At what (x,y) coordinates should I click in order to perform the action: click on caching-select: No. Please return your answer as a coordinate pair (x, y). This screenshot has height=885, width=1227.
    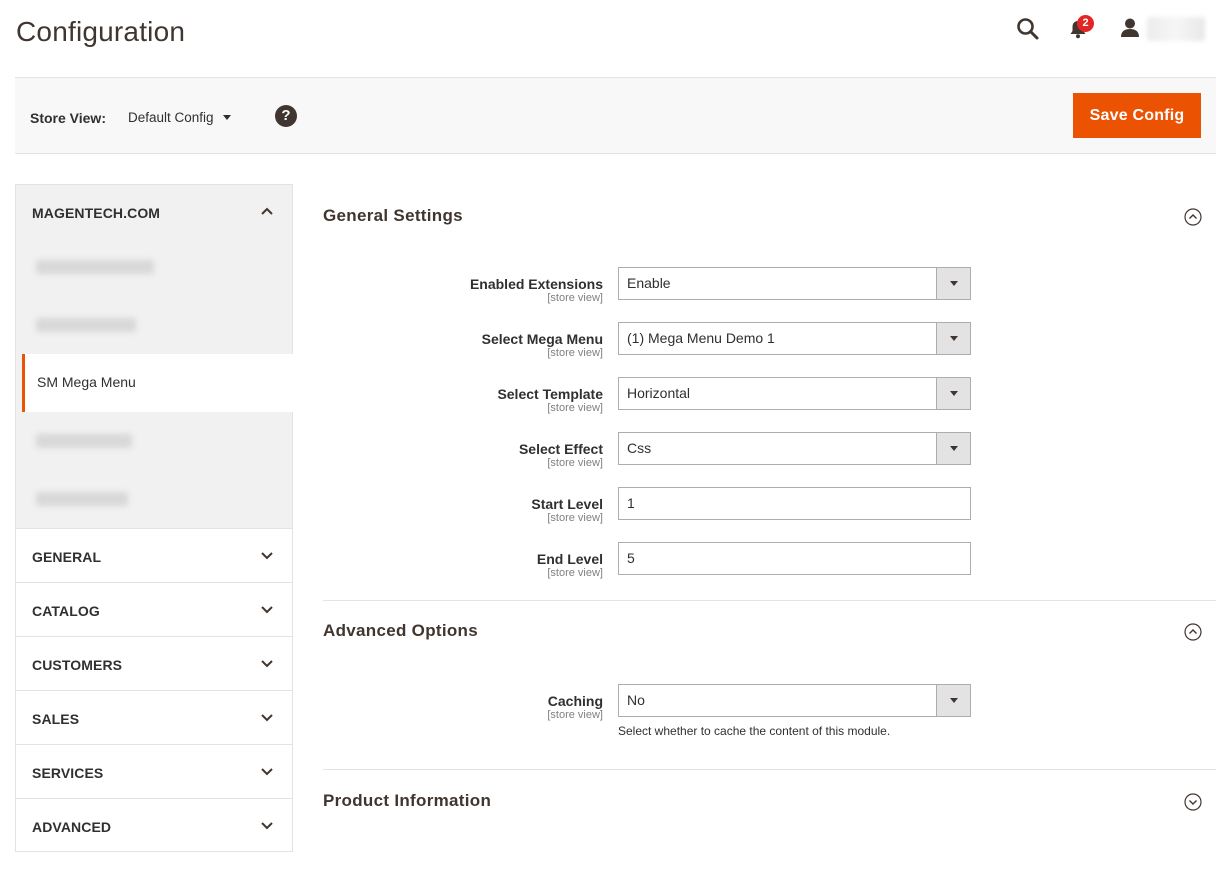
    Looking at the image, I should click on (794, 700).